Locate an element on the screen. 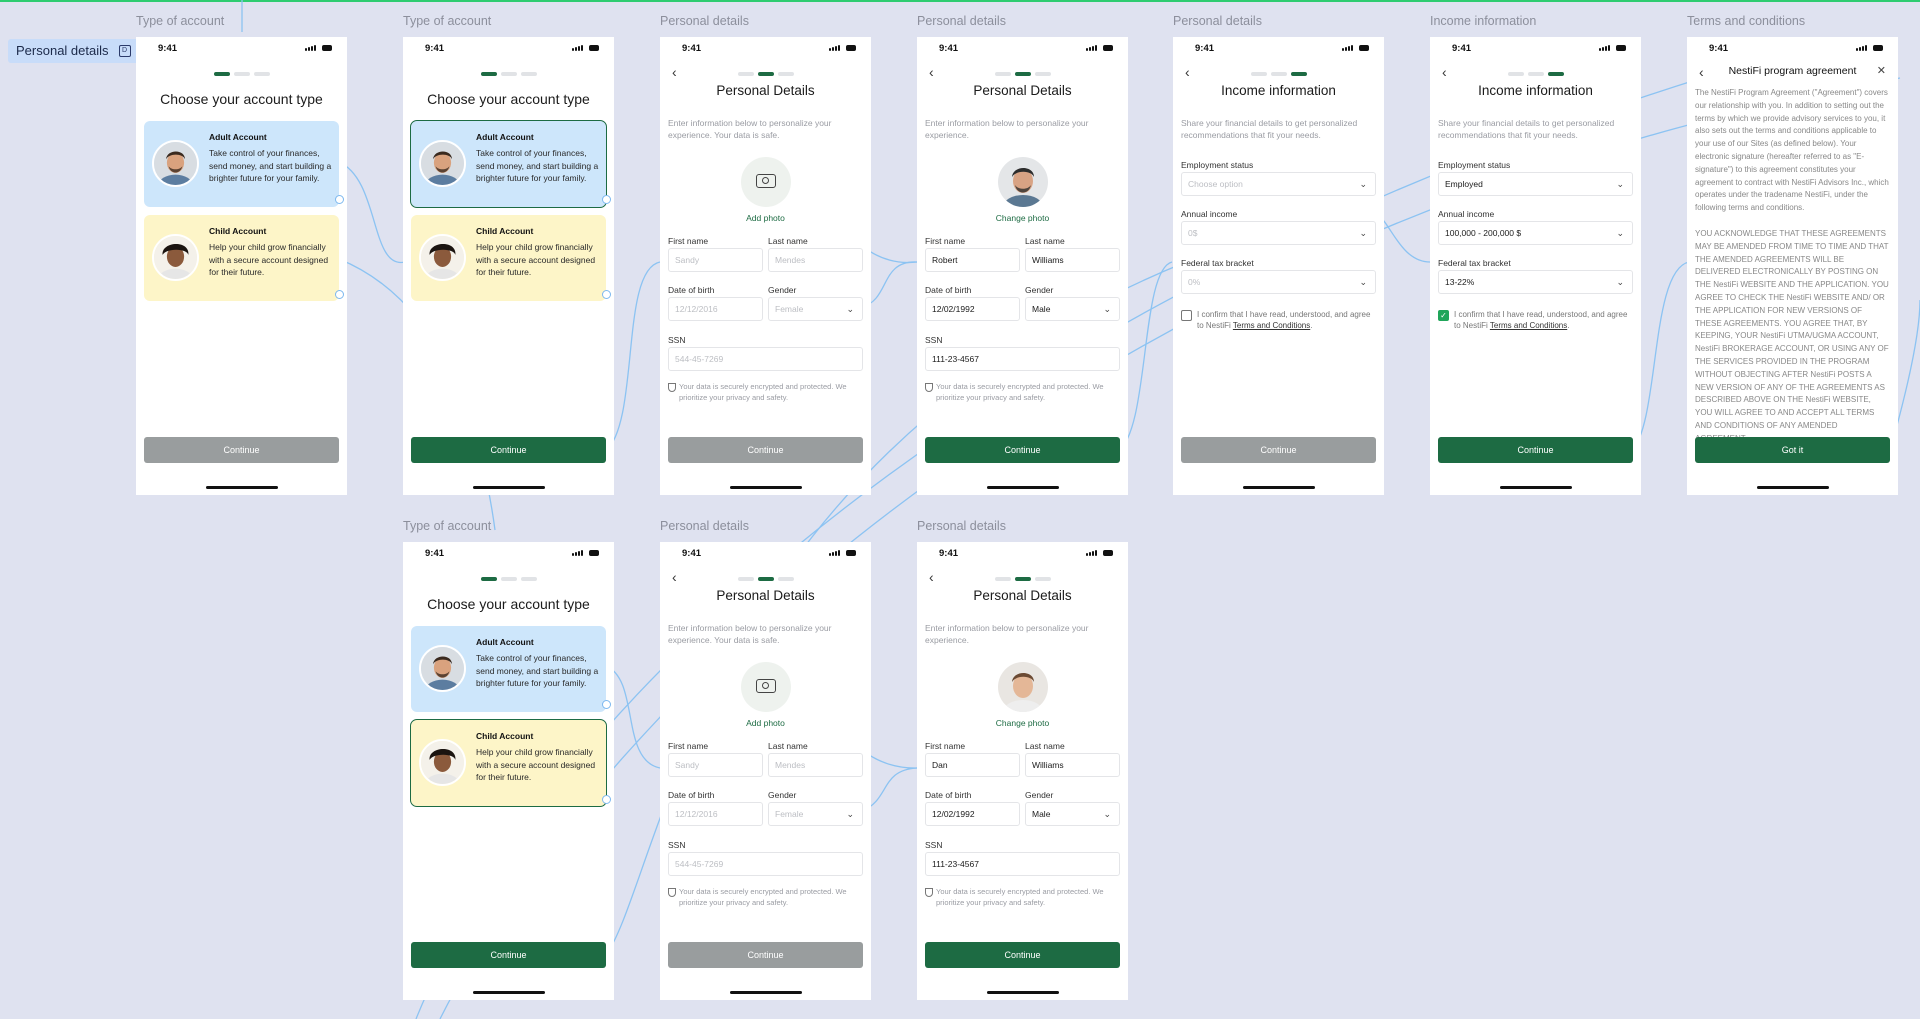 The height and width of the screenshot is (1019, 1920). dan-portrait is located at coordinates (1022, 687).